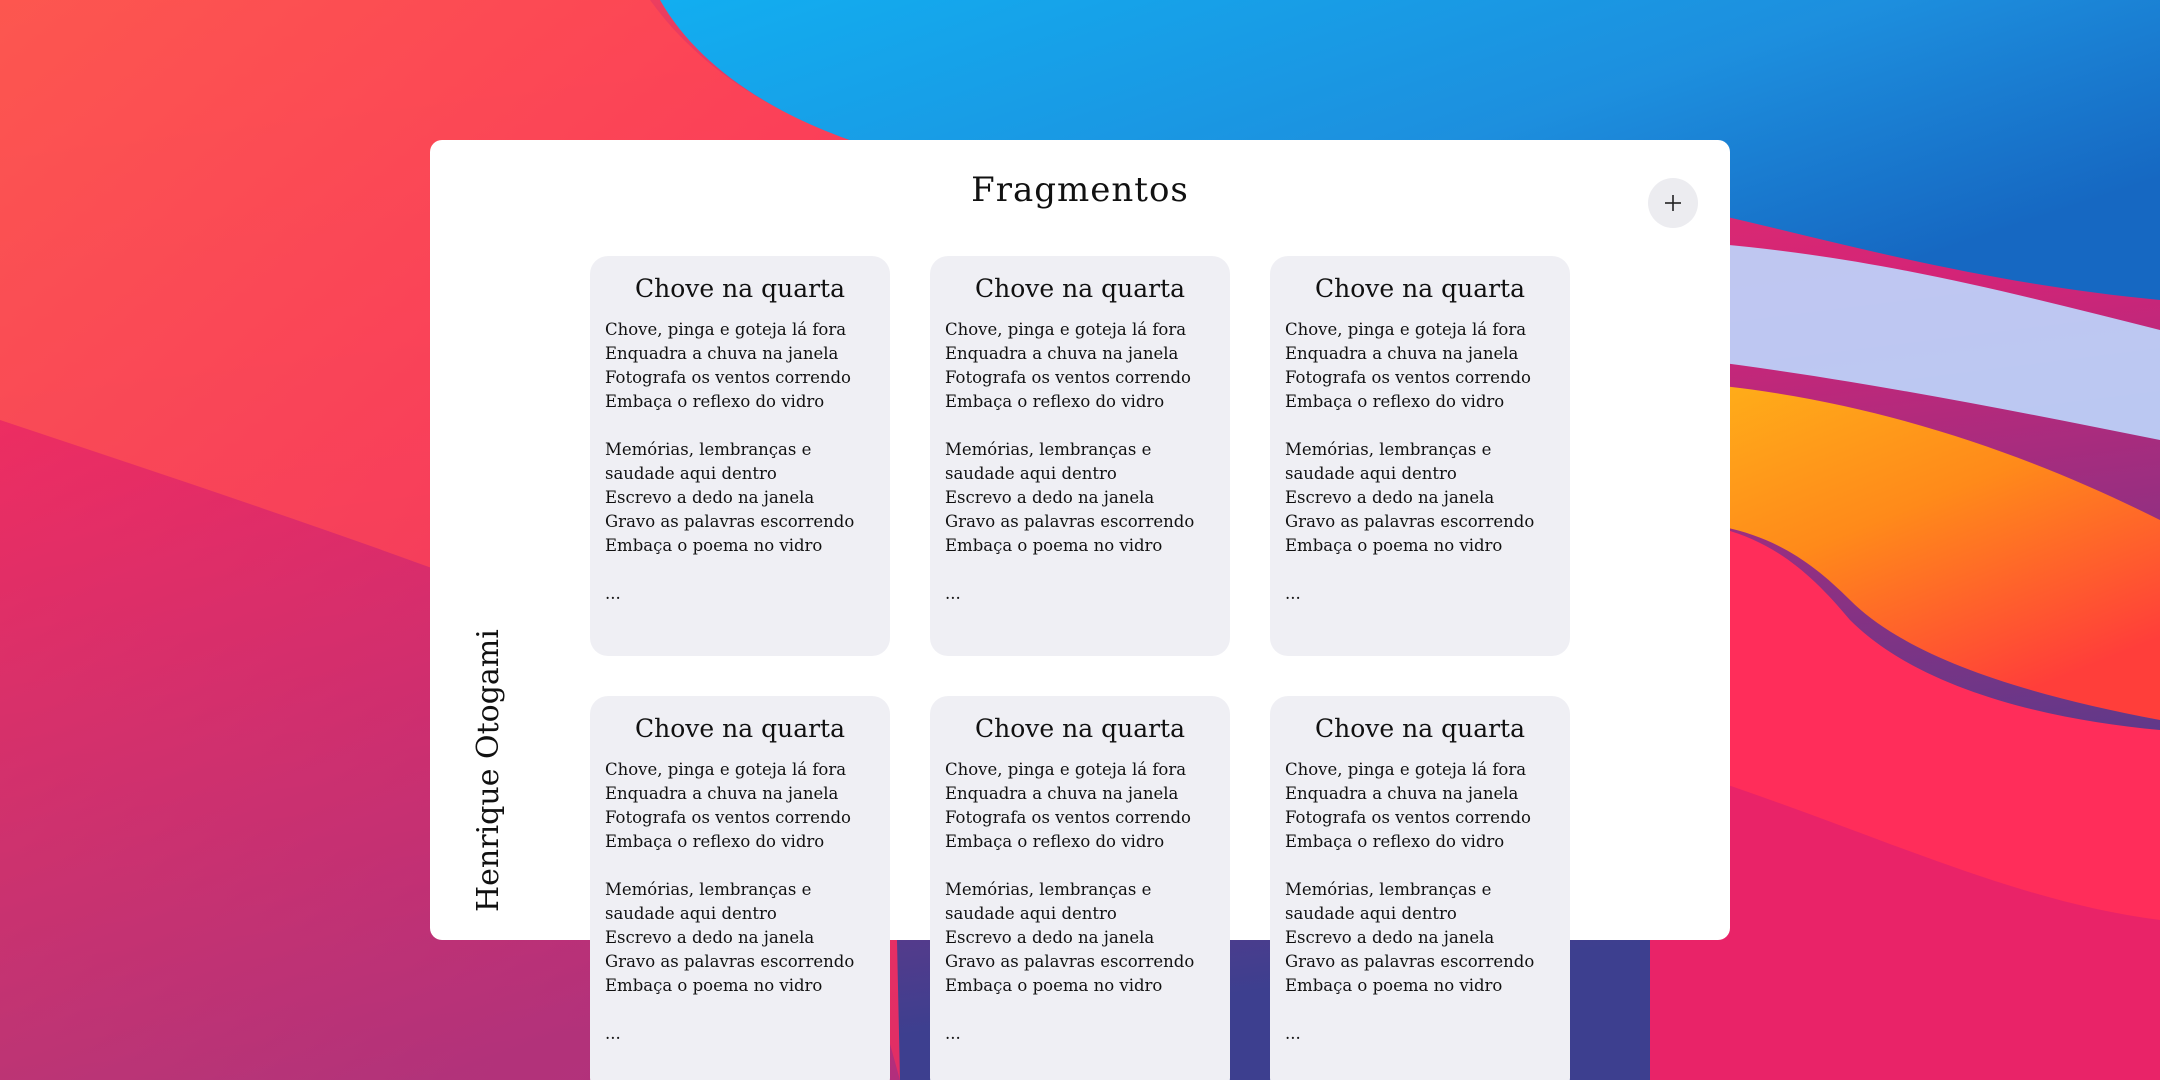 This screenshot has width=2160, height=1080. Describe the element at coordinates (488, 770) in the screenshot. I see `author-name: Henrique Otogami` at that location.